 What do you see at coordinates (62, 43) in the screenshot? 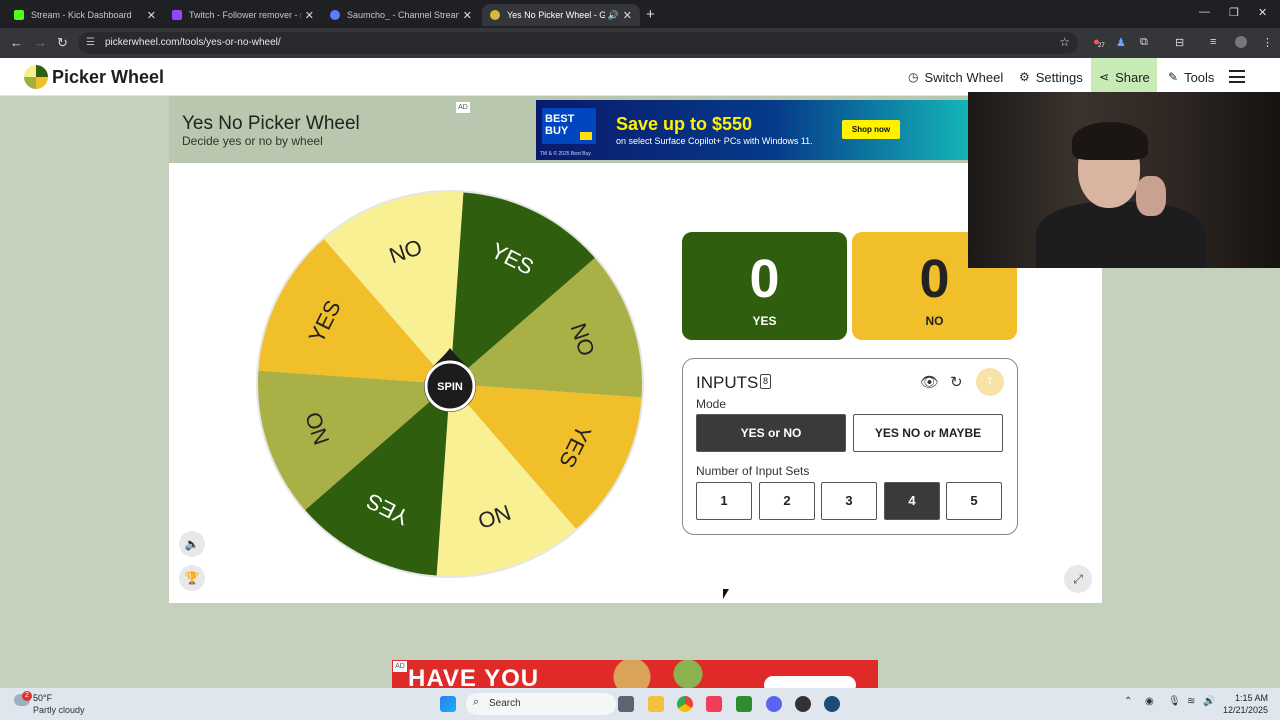
I see `reload-icon: ↻` at bounding box center [62, 43].